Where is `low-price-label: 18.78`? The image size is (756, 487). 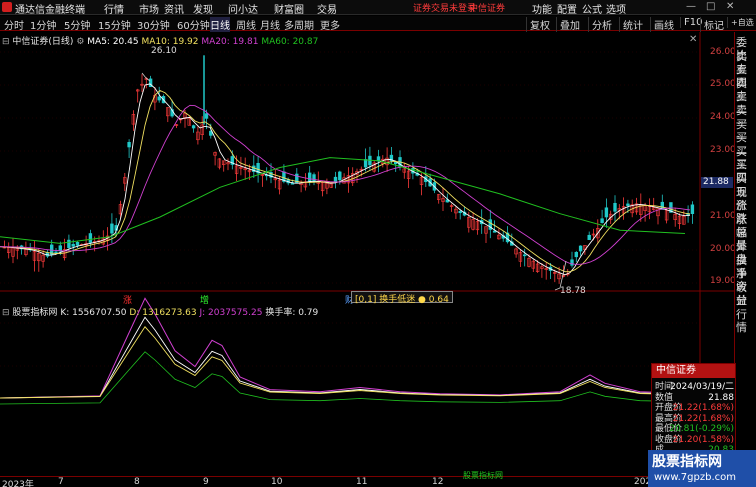 low-price-label: 18.78 is located at coordinates (573, 291).